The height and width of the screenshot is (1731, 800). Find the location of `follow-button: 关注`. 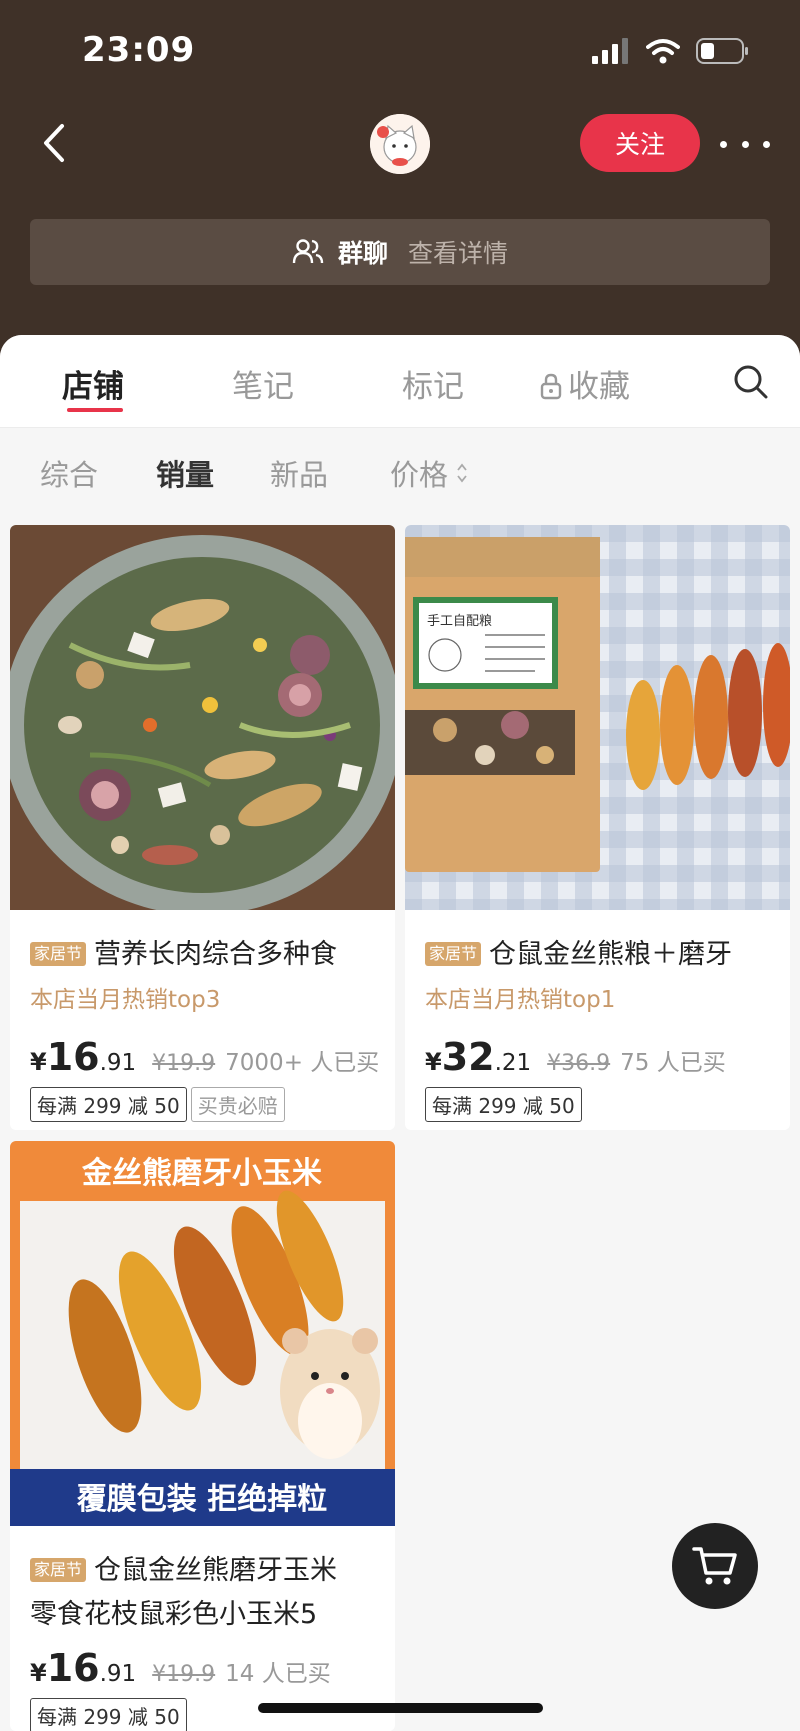

follow-button: 关注 is located at coordinates (640, 143).